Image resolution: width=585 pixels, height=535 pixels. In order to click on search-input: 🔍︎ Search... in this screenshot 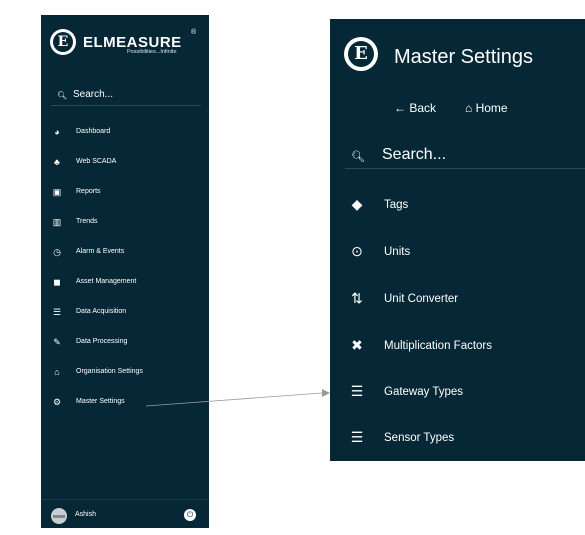, I will do `click(465, 155)`.